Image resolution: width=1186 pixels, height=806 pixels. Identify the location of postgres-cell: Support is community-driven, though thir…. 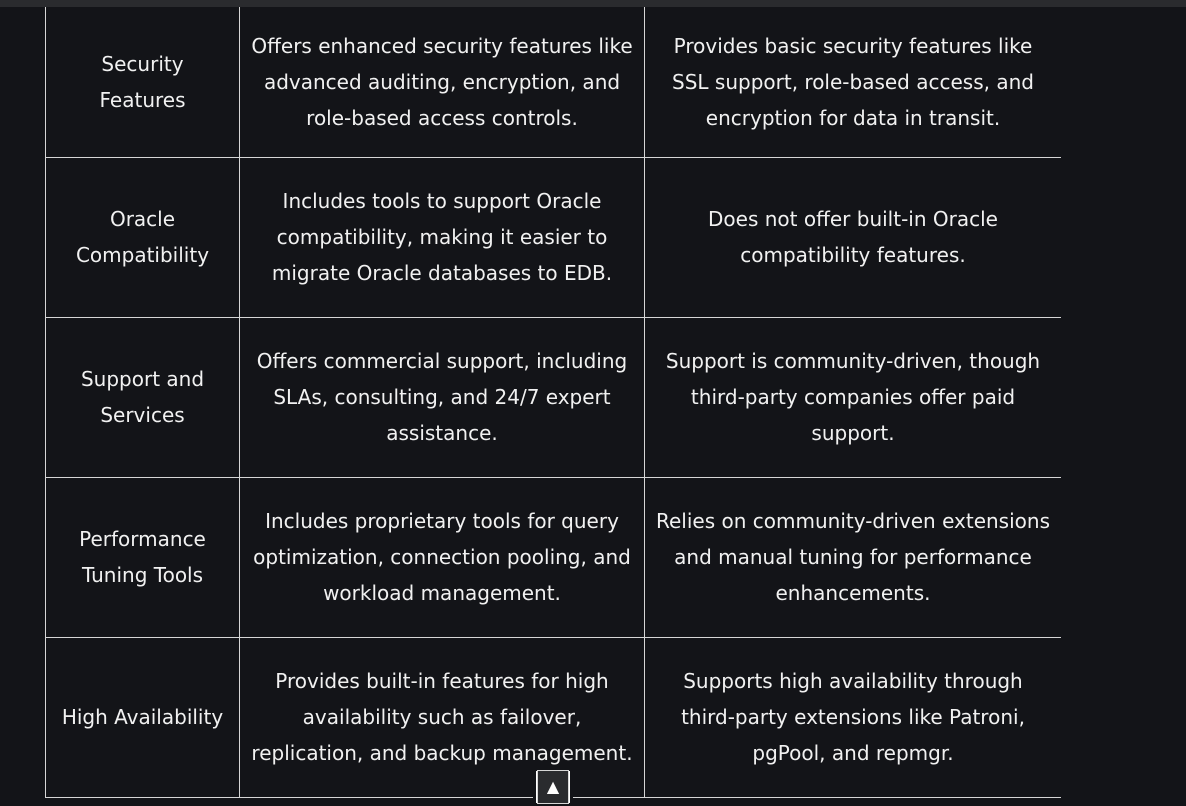
(852, 397).